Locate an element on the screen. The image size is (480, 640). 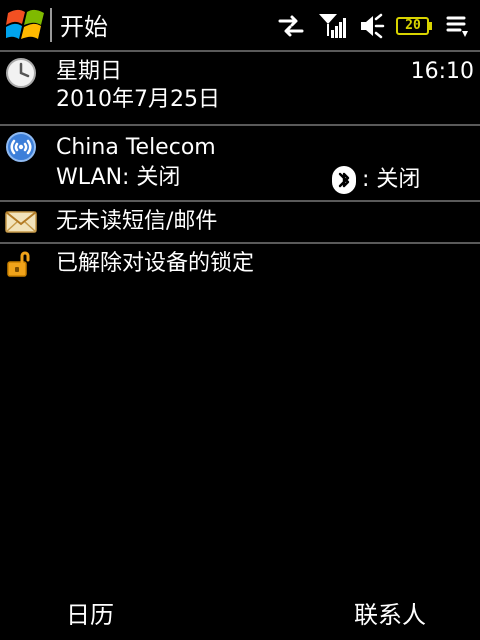
day-text: 星期日 is located at coordinates (89, 71).